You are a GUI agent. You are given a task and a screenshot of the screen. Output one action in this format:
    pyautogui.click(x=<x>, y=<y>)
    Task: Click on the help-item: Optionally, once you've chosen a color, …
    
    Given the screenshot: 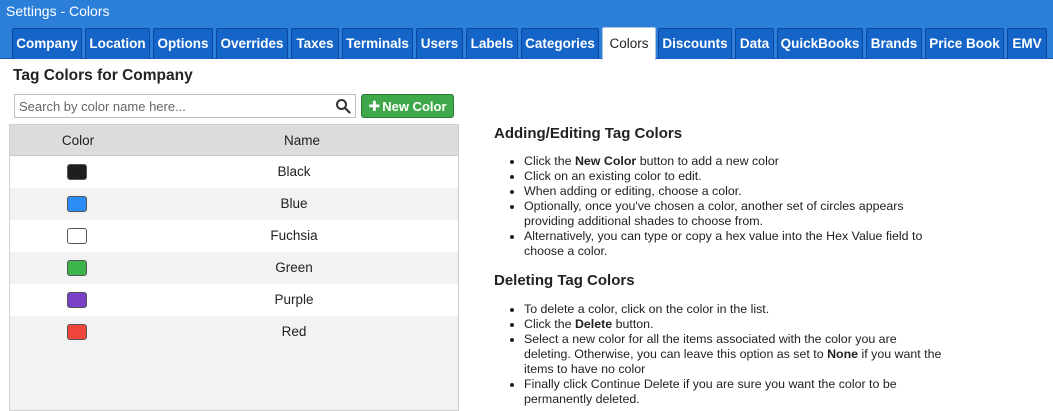 What is the action you would take?
    pyautogui.click(x=734, y=214)
    